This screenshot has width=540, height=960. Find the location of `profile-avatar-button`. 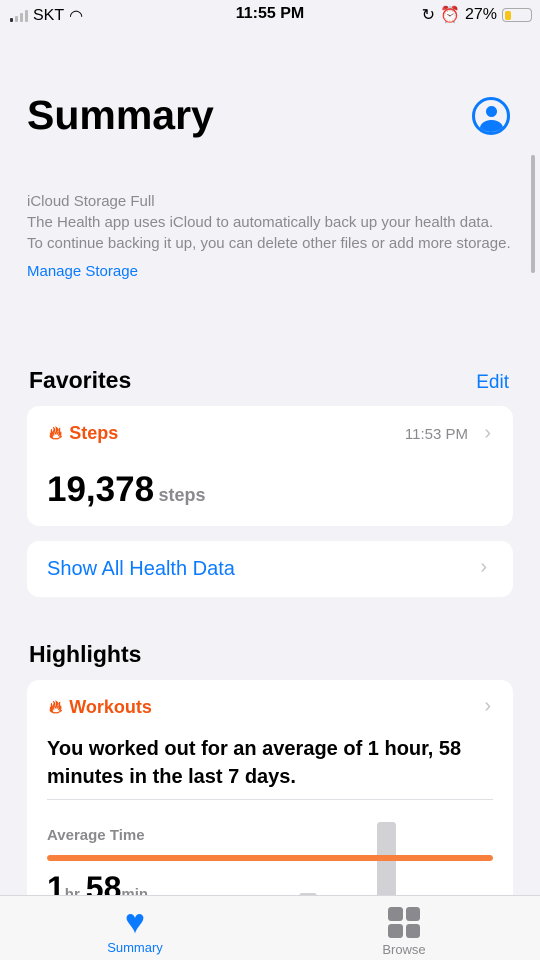

profile-avatar-button is located at coordinates (491, 116).